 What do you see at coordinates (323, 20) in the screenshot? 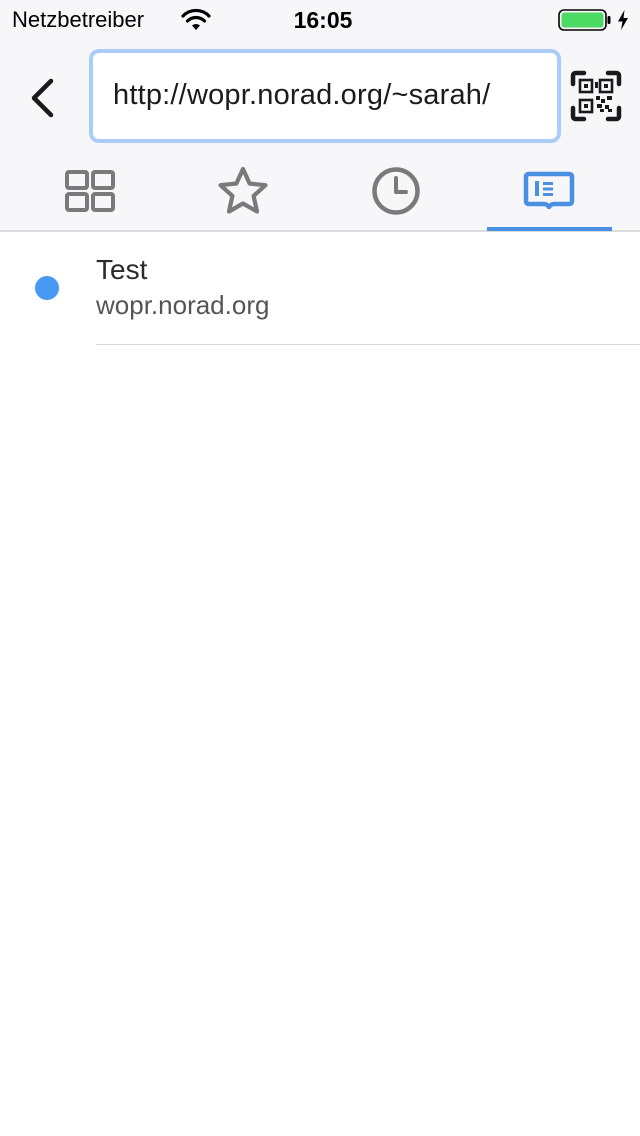
I see `clock: 16:05` at bounding box center [323, 20].